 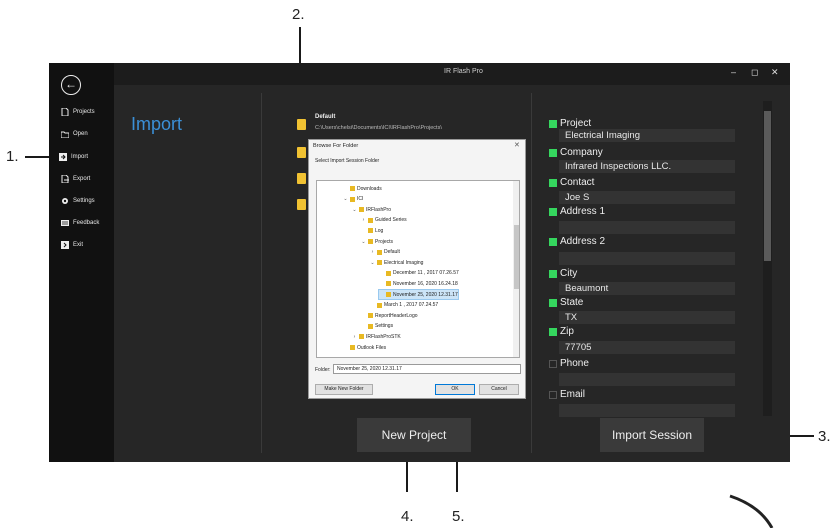 I want to click on company-field: Infrared Inspections LLC., so click(x=647, y=166).